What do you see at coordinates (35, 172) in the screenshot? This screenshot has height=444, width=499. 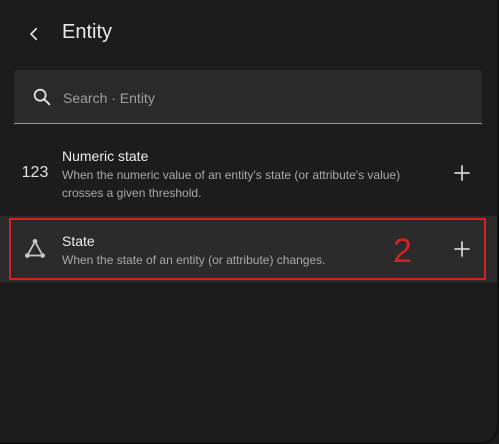 I see `numeric-123-icon: 123` at bounding box center [35, 172].